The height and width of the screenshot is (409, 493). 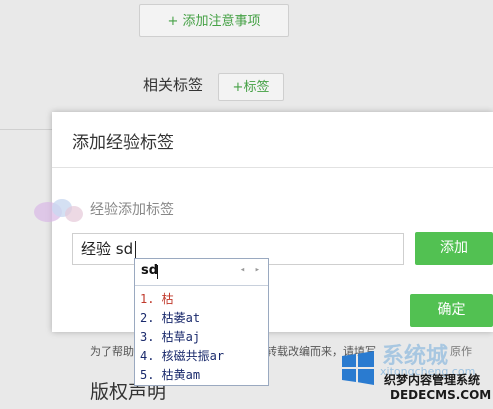 I want to click on confirm-button: 确定, so click(x=451, y=310).